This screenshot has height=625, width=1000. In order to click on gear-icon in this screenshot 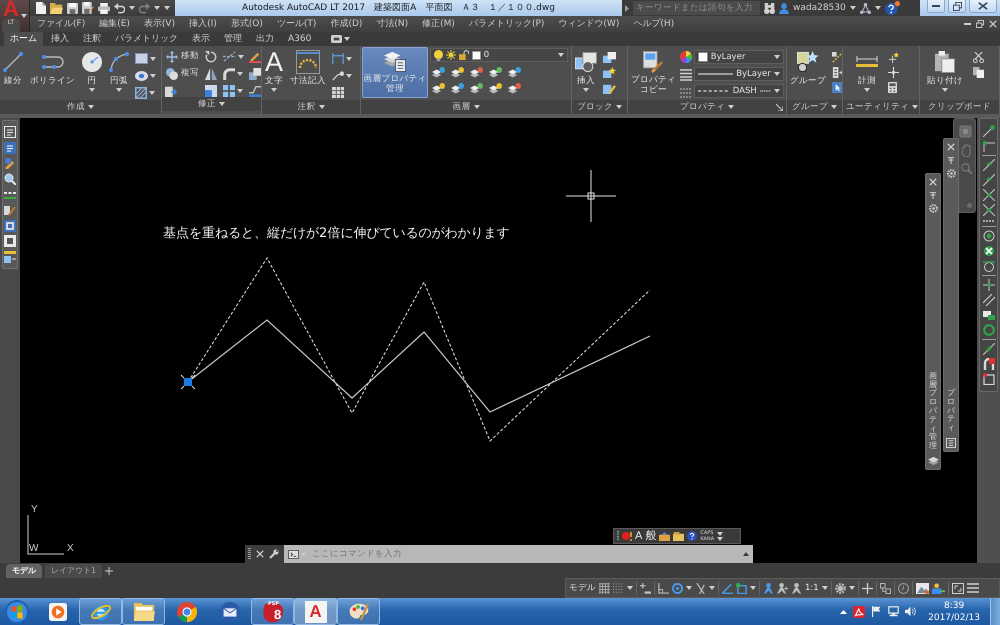, I will do `click(933, 208)`.